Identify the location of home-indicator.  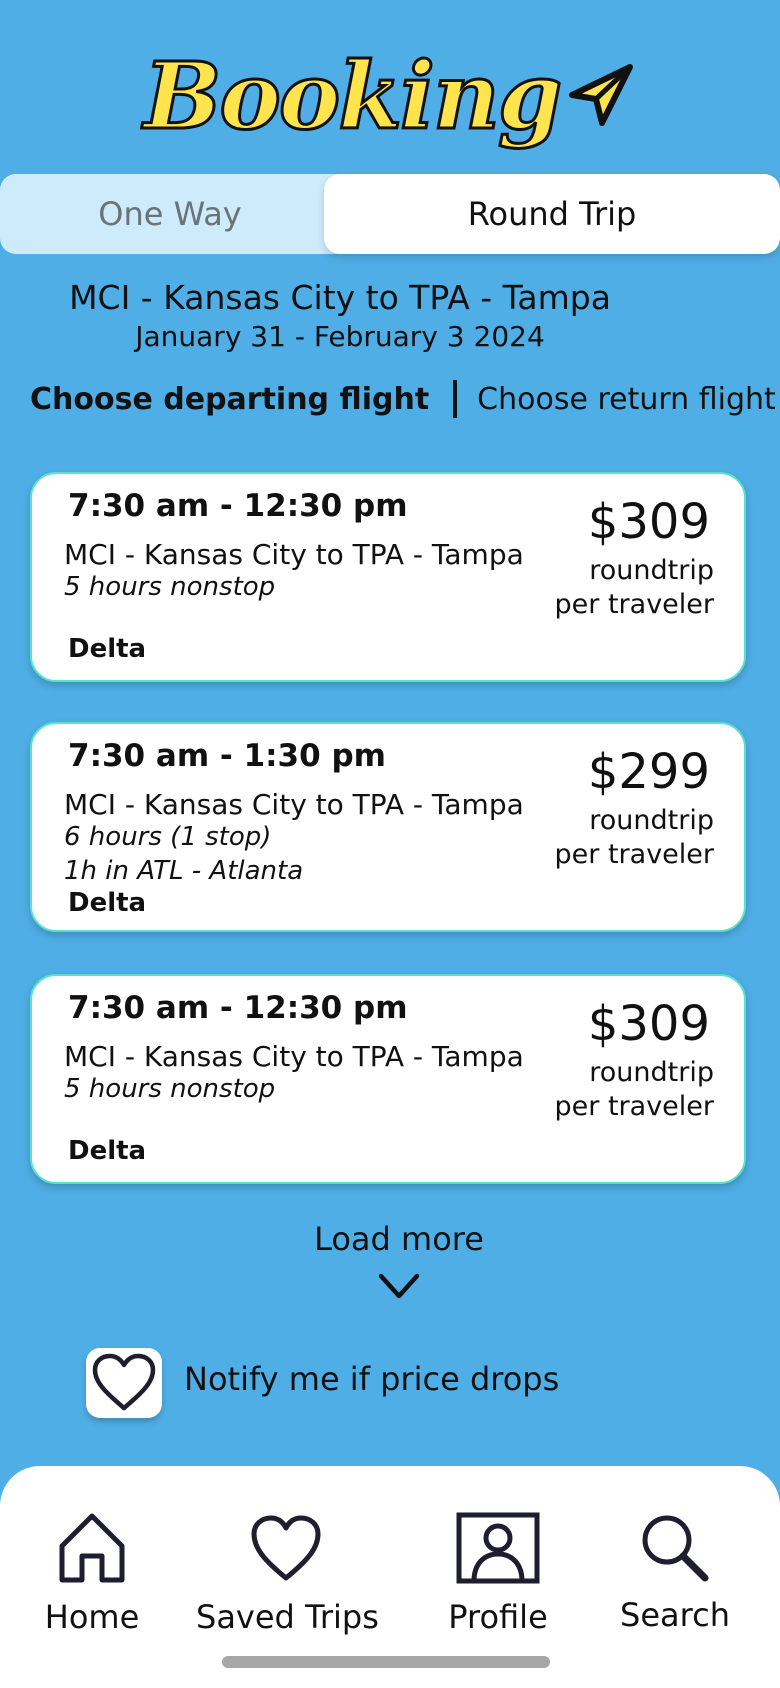
(386, 1662).